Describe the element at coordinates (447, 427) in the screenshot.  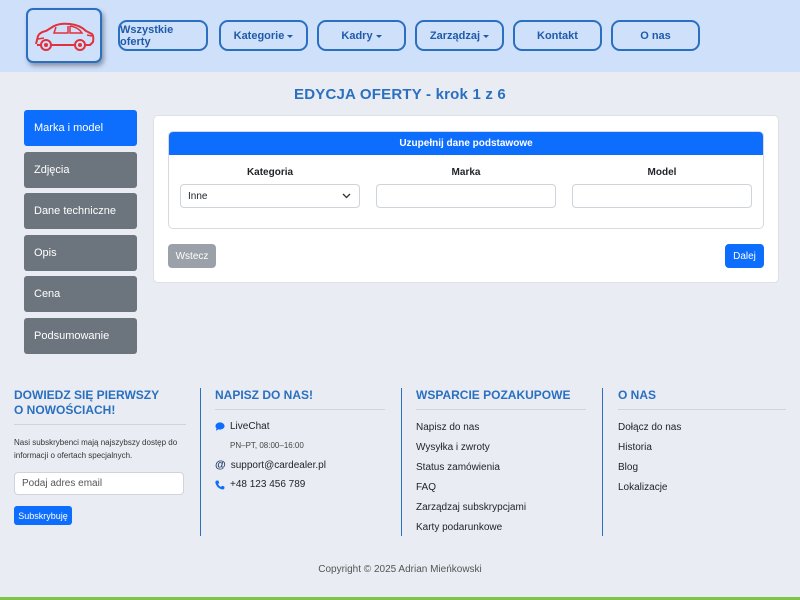
I see `support-link: Napisz do nas` at that location.